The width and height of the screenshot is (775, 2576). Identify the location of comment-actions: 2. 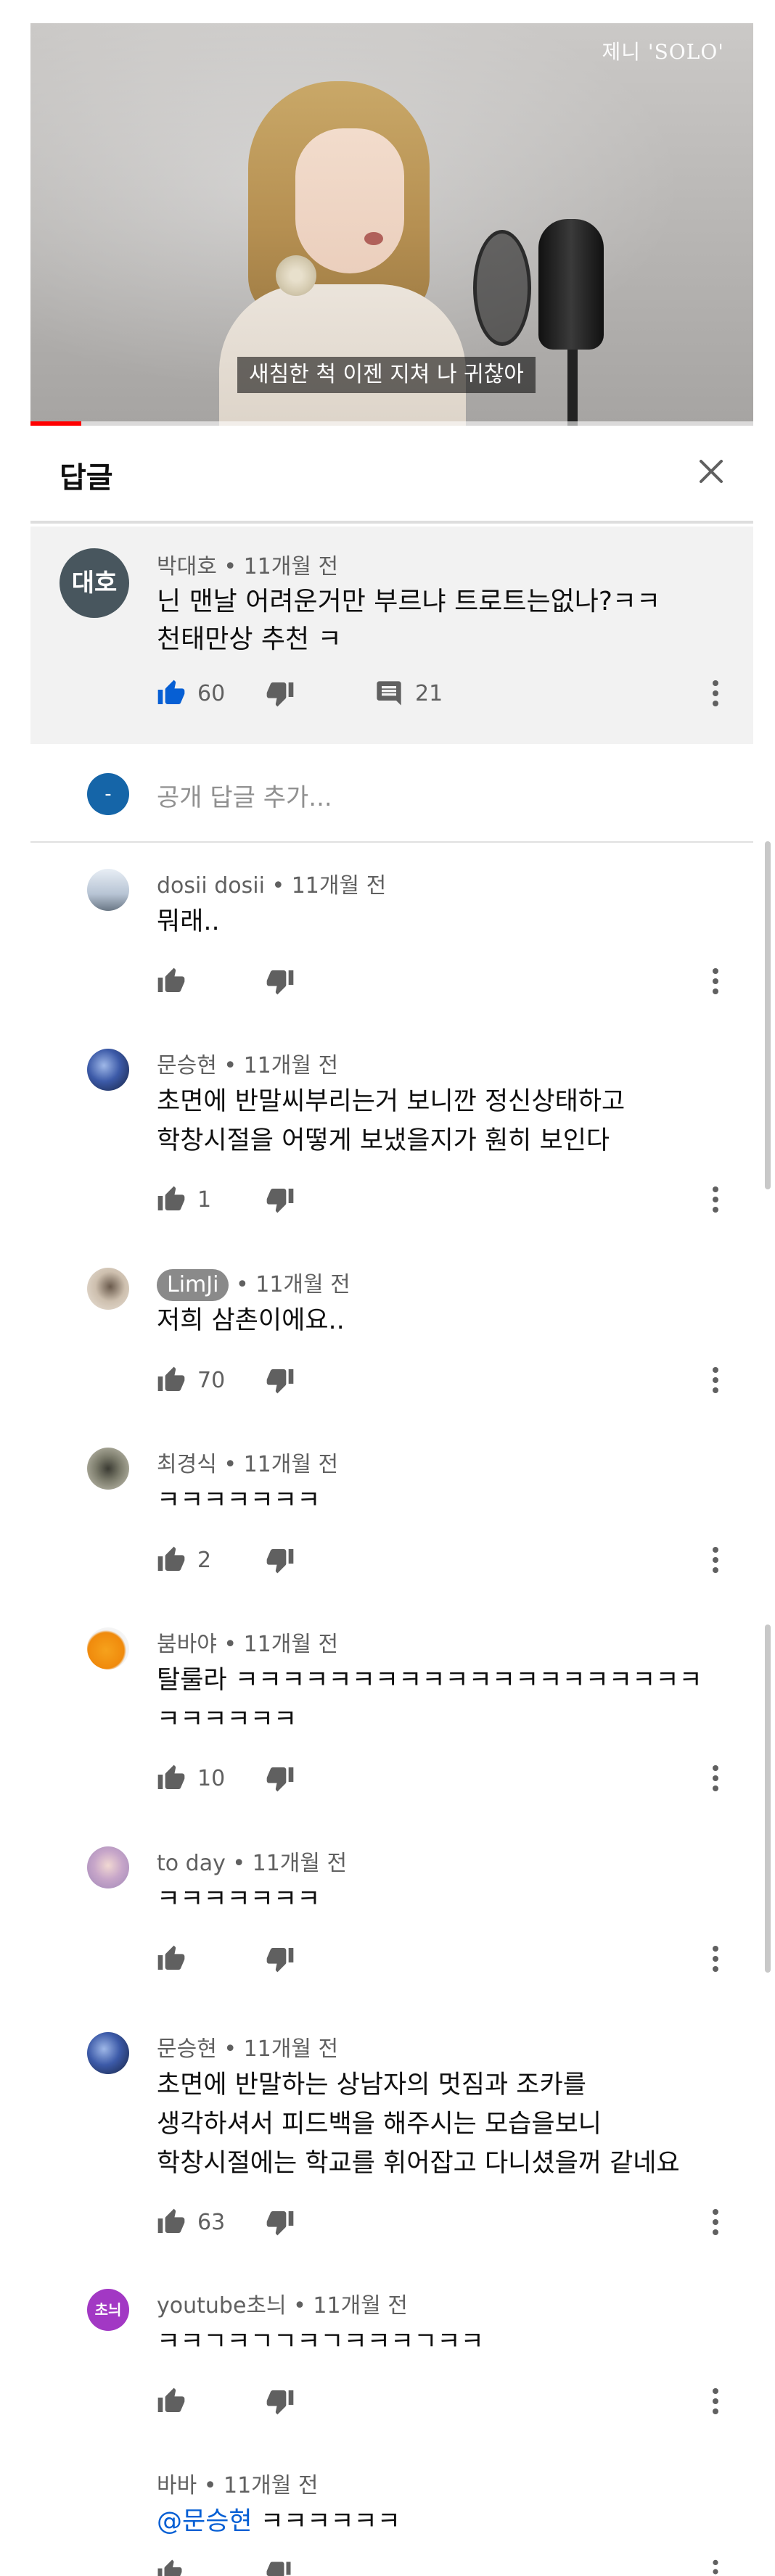
(444, 1560).